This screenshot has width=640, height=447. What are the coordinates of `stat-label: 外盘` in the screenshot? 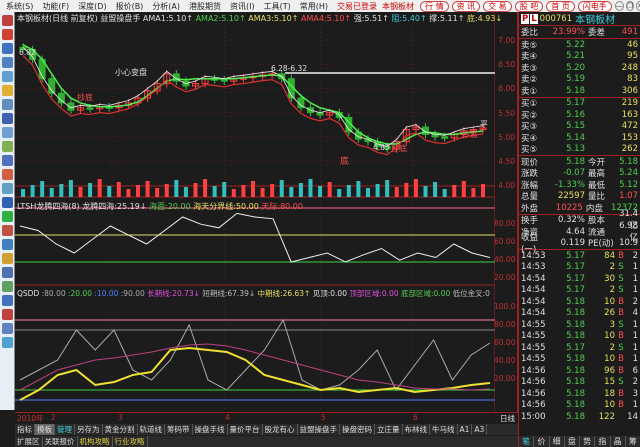 It's located at (530, 208).